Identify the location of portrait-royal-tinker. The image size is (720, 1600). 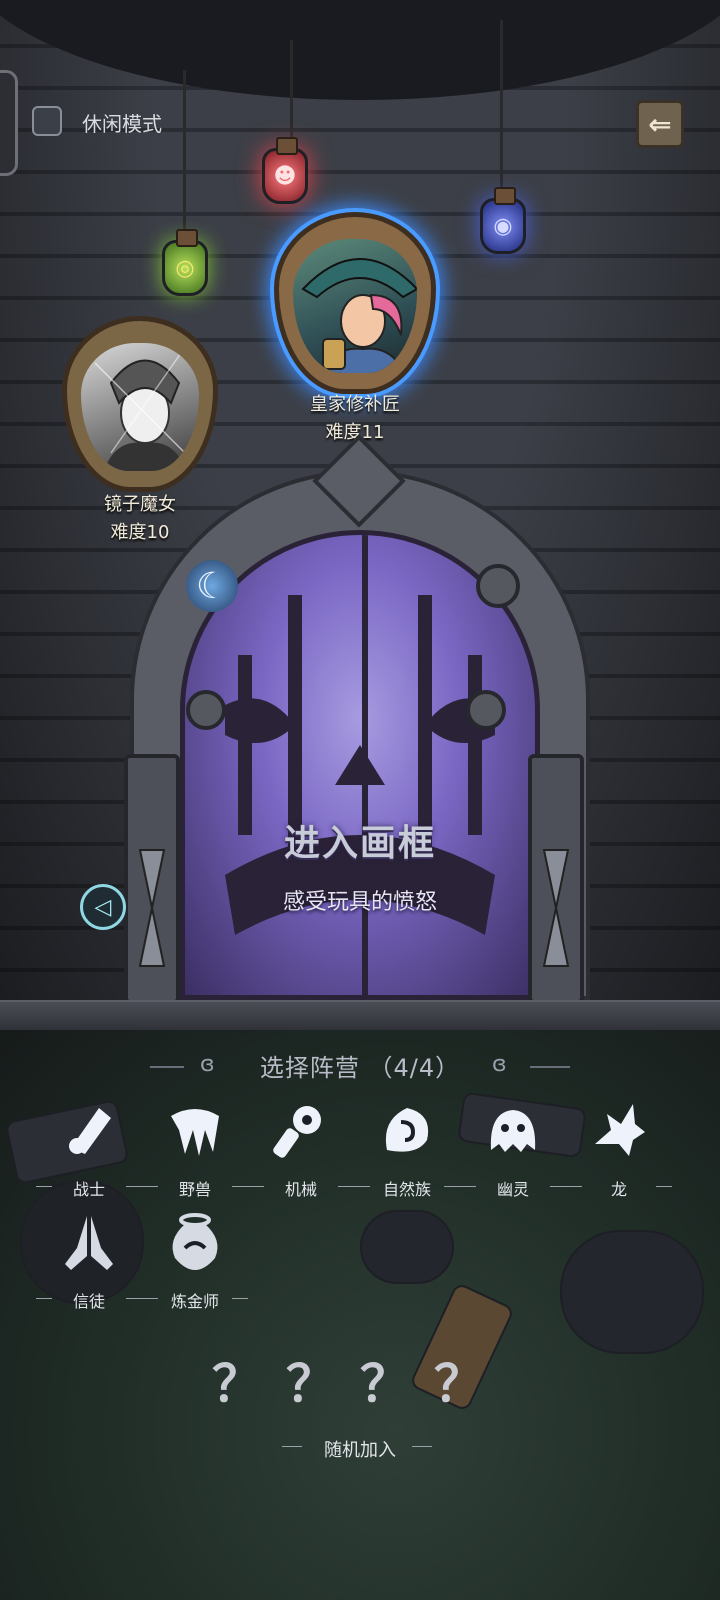
(355, 303).